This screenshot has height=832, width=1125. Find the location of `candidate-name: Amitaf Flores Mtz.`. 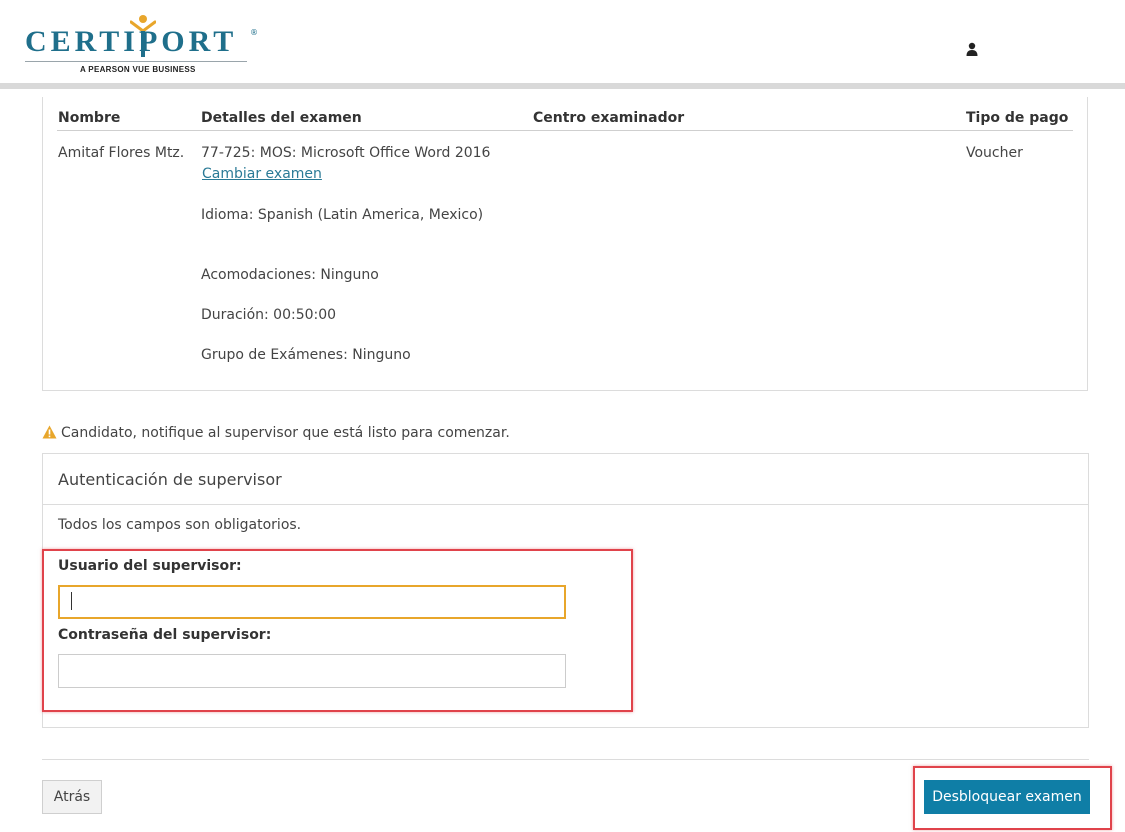

candidate-name: Amitaf Flores Mtz. is located at coordinates (121, 153).